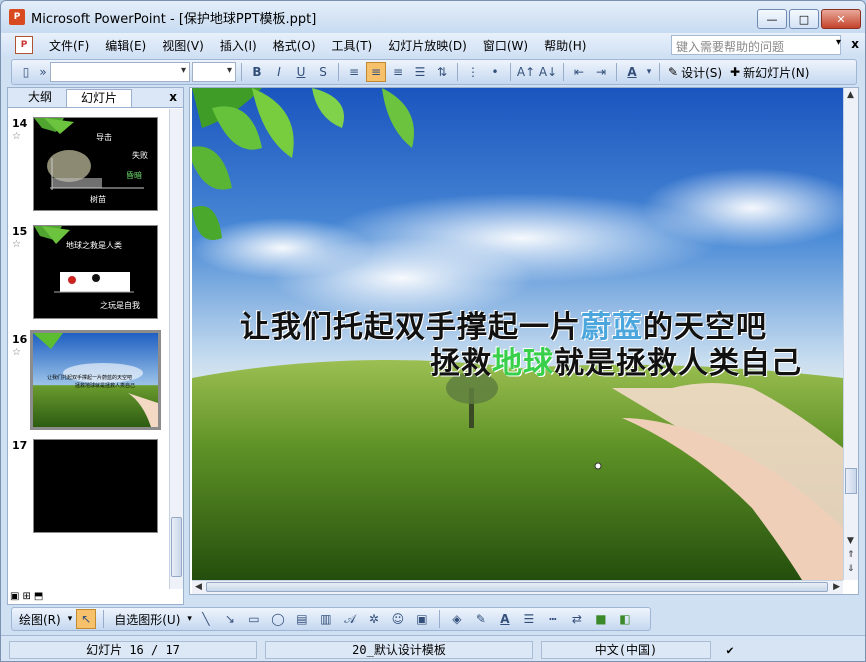  I want to click on autoshapes-menu-button: 自选图形(U), so click(147, 619).